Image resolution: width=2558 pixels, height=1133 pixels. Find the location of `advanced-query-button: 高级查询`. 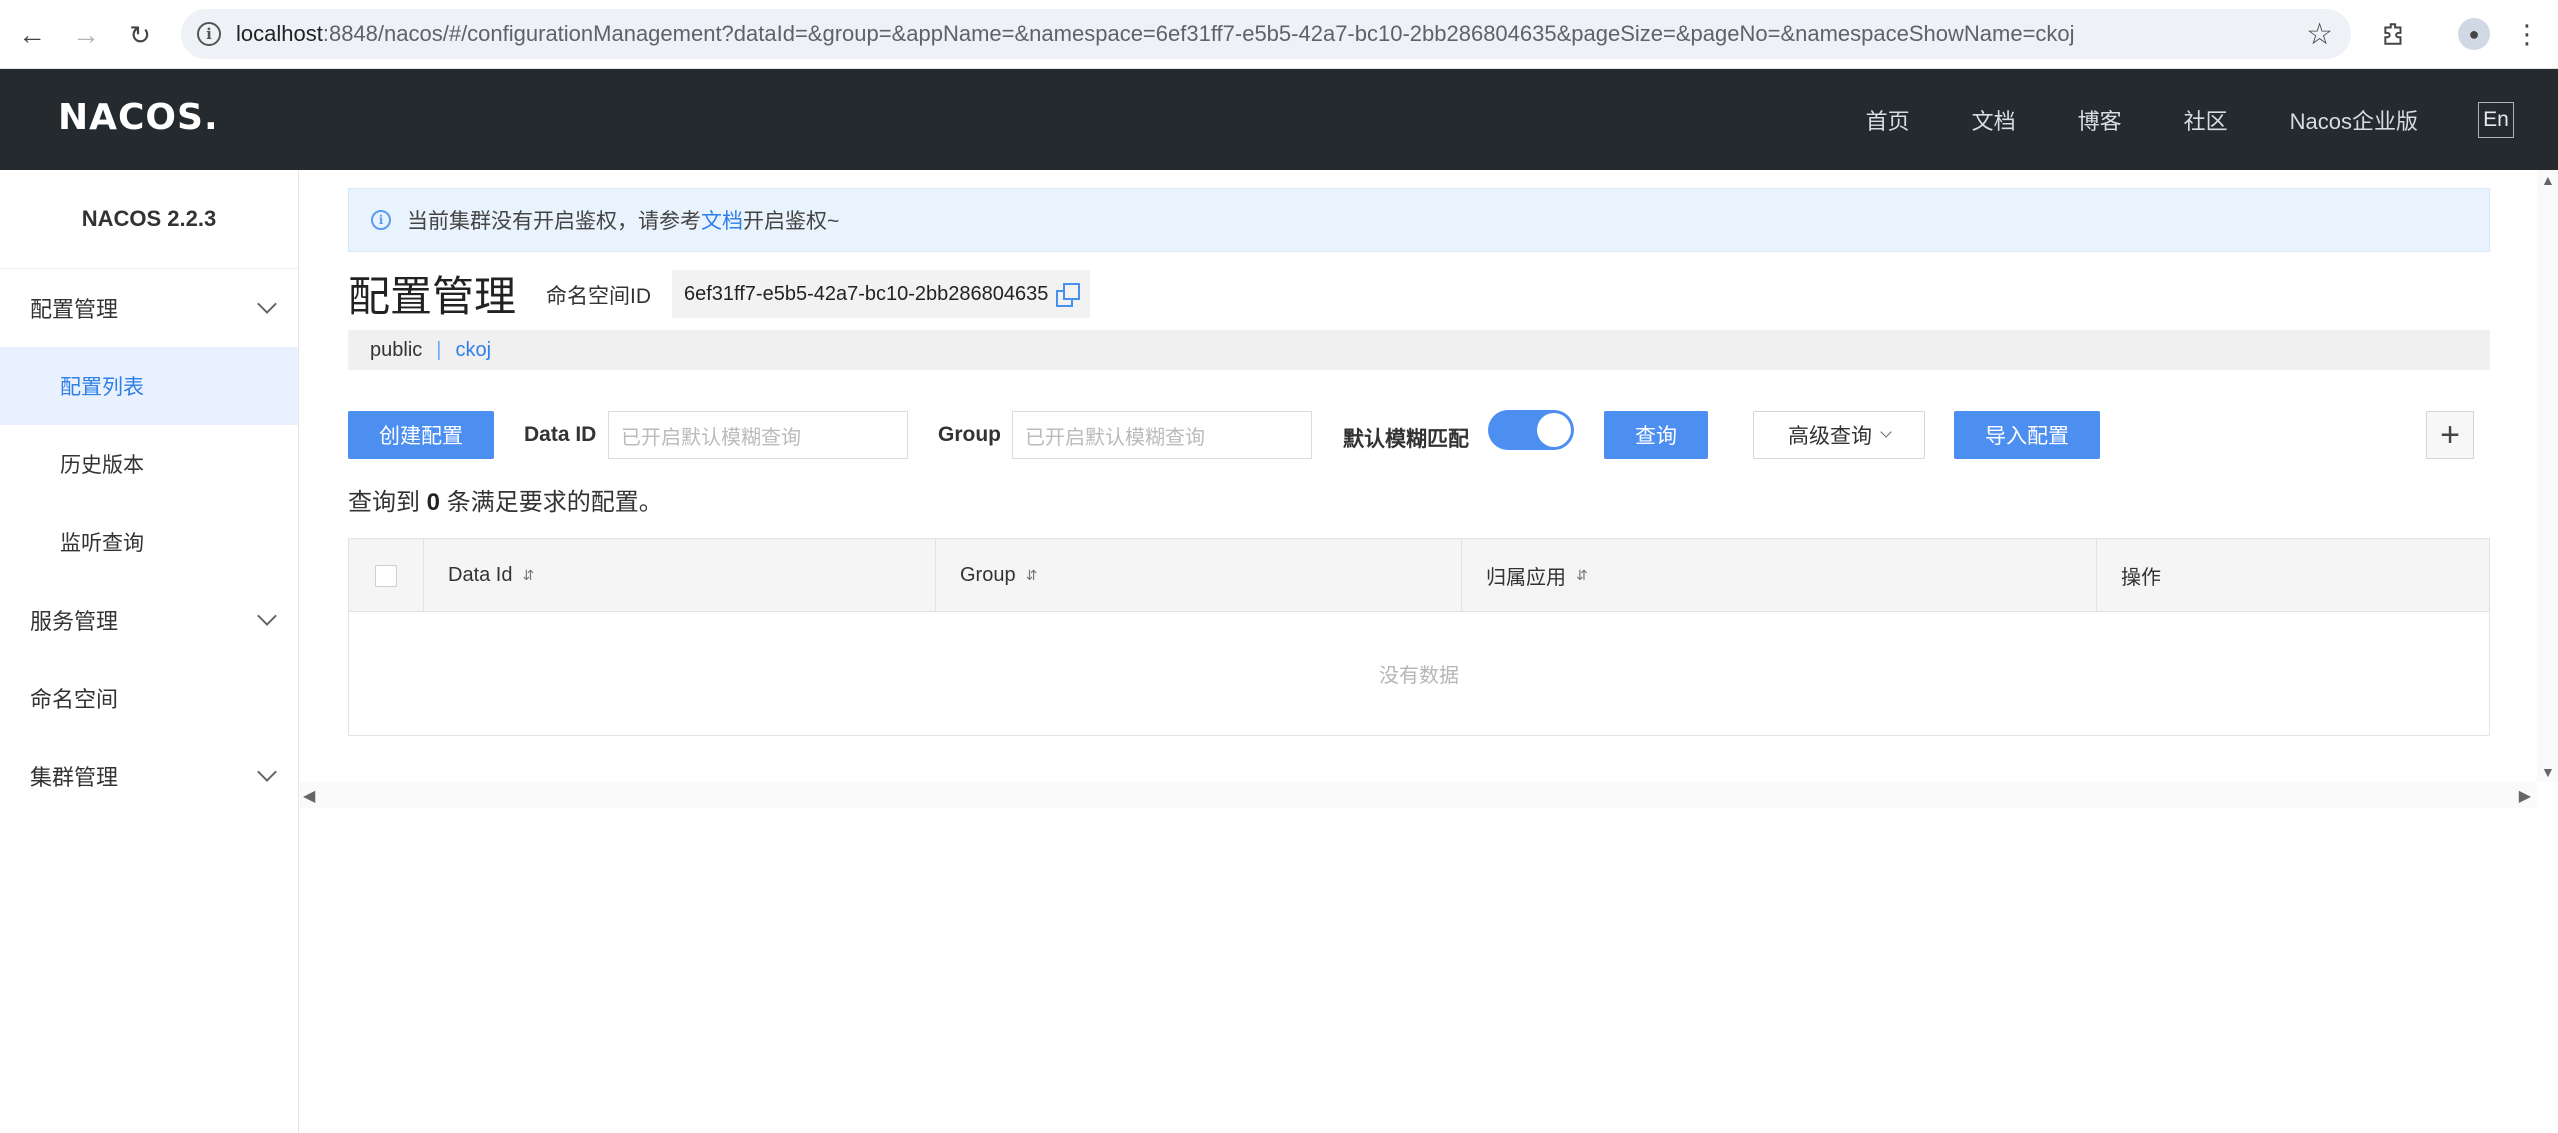

advanced-query-button: 高级查询 is located at coordinates (1839, 435).